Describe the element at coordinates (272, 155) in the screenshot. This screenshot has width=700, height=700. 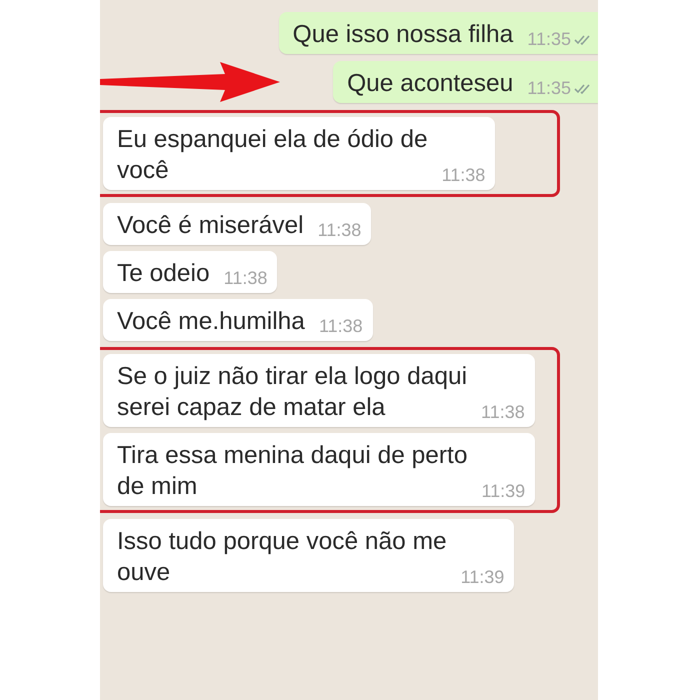
I see `message-text: Eu espanquei ela de ódio de você` at that location.